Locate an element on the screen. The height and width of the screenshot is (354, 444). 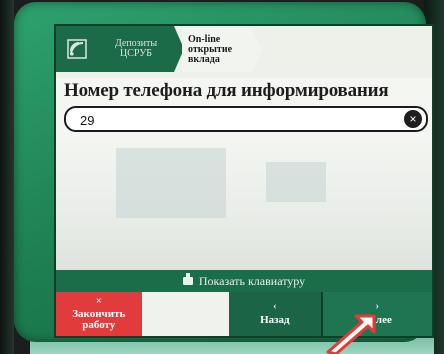
left-background is located at coordinates (7, 177).